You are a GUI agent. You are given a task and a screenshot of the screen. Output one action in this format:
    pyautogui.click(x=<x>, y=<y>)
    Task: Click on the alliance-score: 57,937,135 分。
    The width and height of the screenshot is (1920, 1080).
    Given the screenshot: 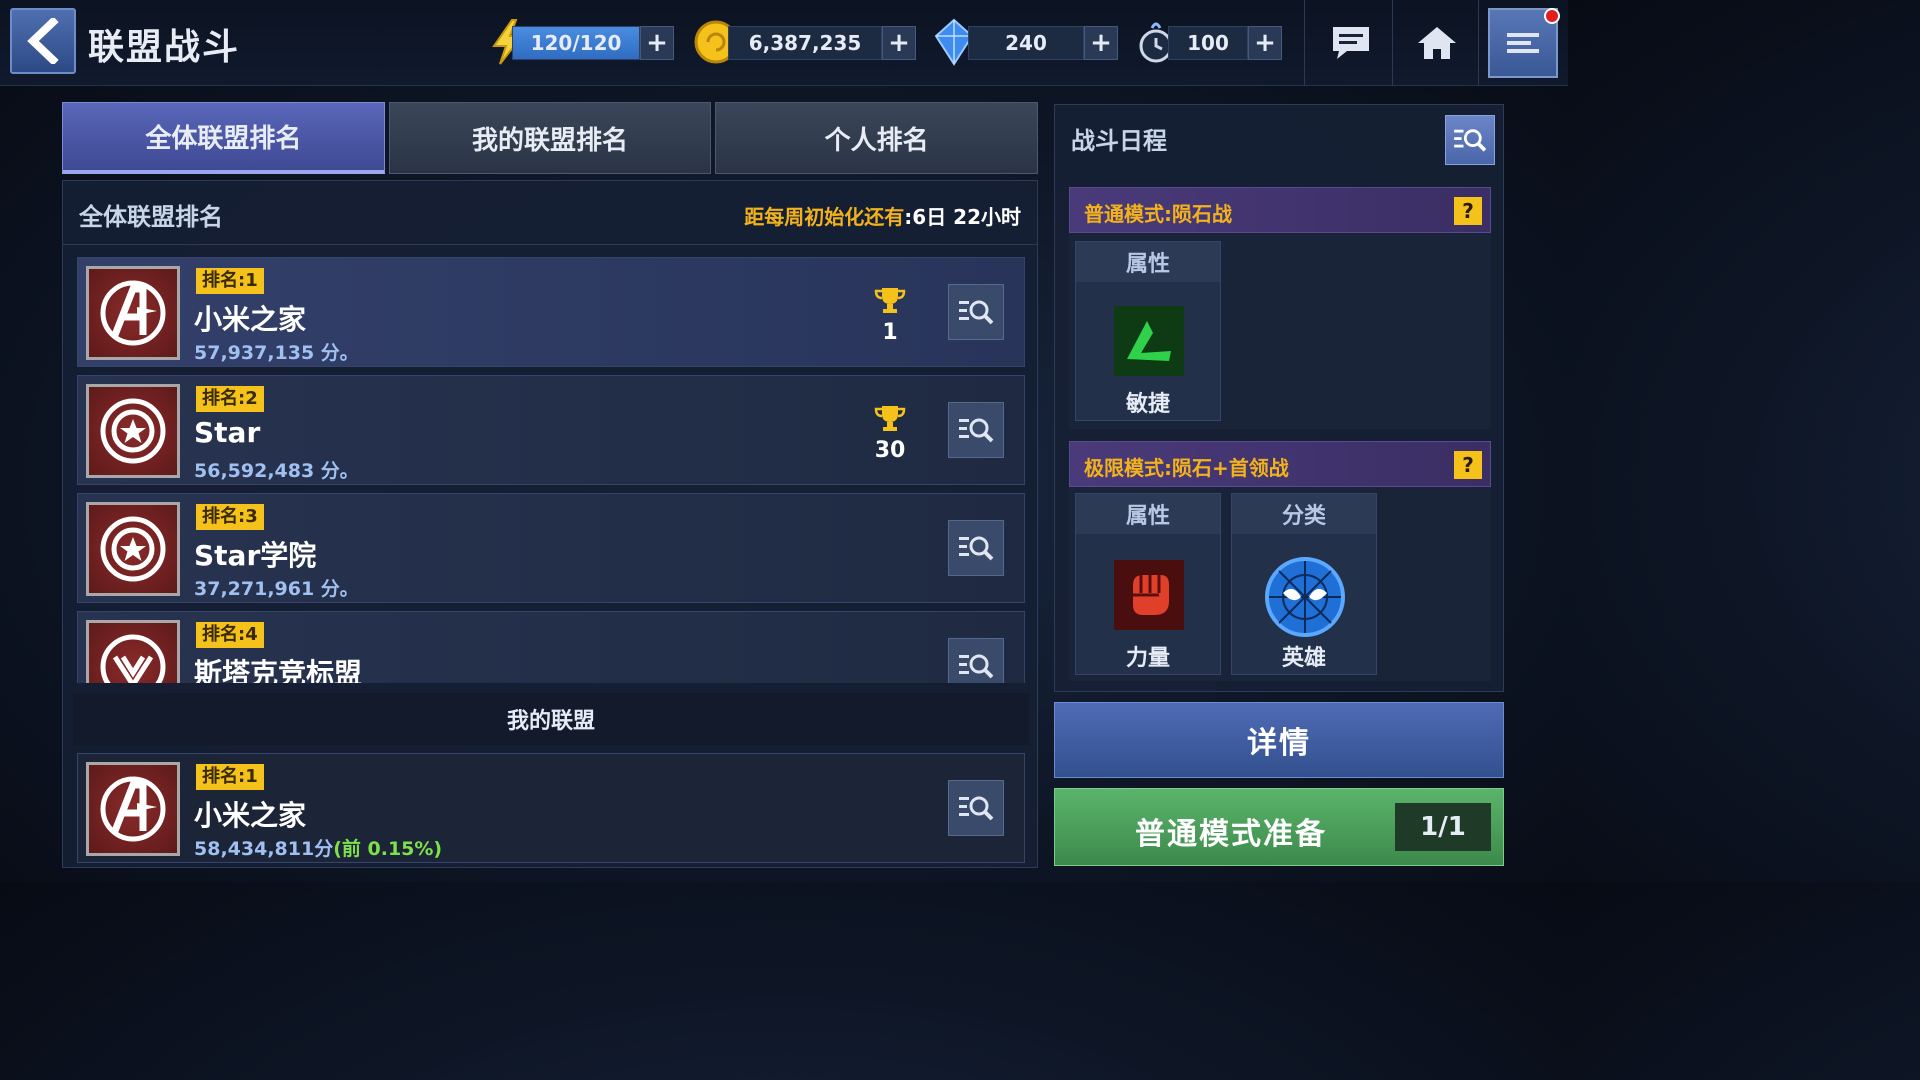 What is the action you would take?
    pyautogui.click(x=276, y=353)
    